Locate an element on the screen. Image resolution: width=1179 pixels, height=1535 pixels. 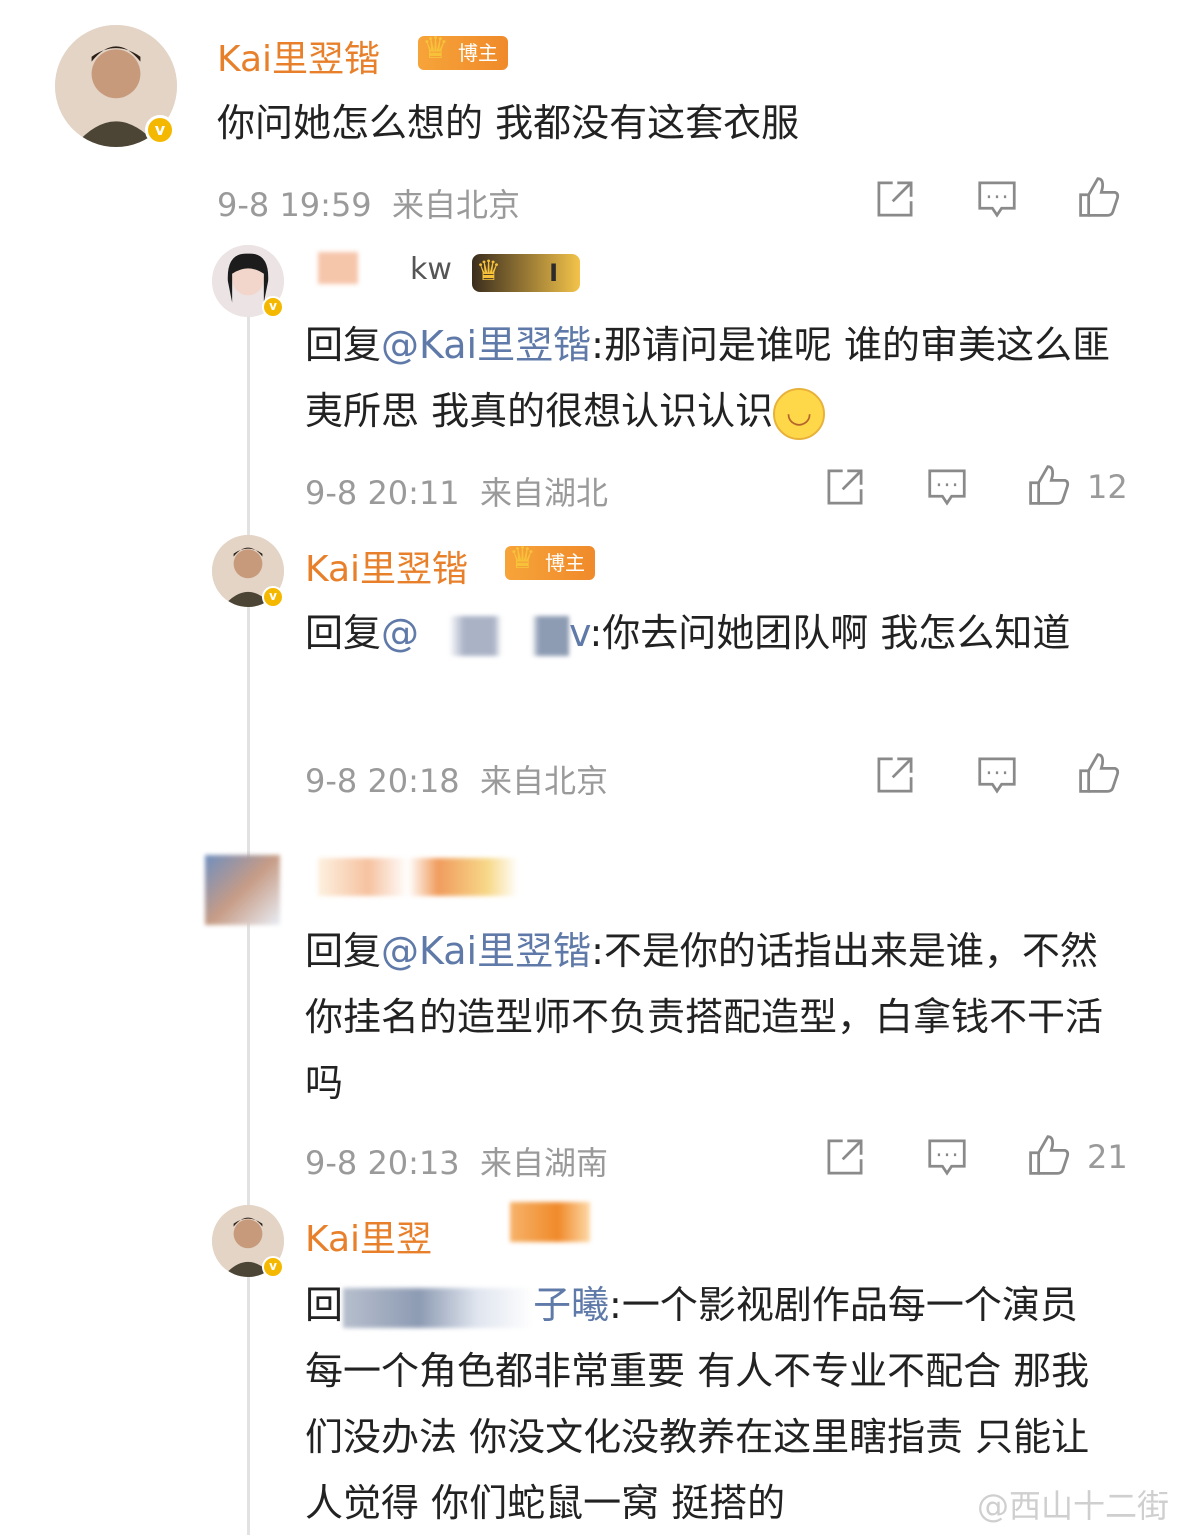
comment-meta: 9-8 20:13 来自湖南 is located at coordinates (457, 1163).